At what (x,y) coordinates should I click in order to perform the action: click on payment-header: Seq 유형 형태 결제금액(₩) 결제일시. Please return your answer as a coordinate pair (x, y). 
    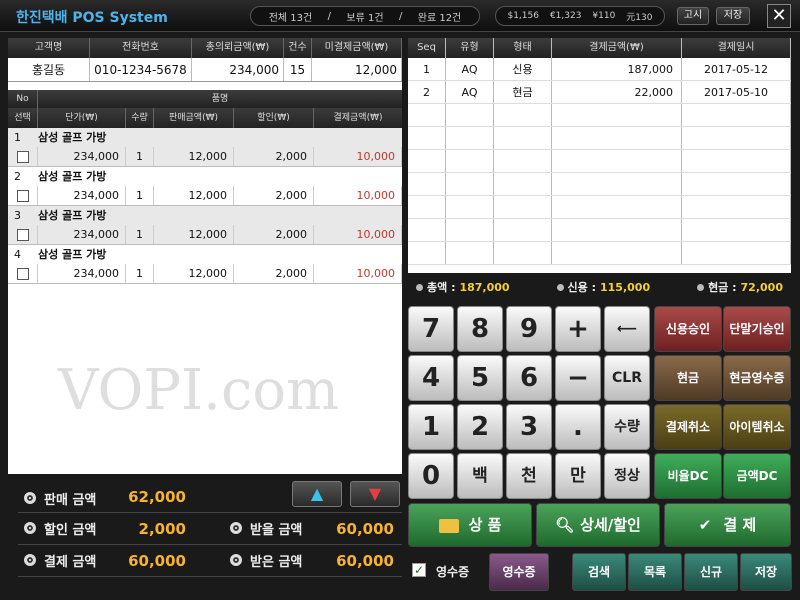
    Looking at the image, I should click on (599, 48).